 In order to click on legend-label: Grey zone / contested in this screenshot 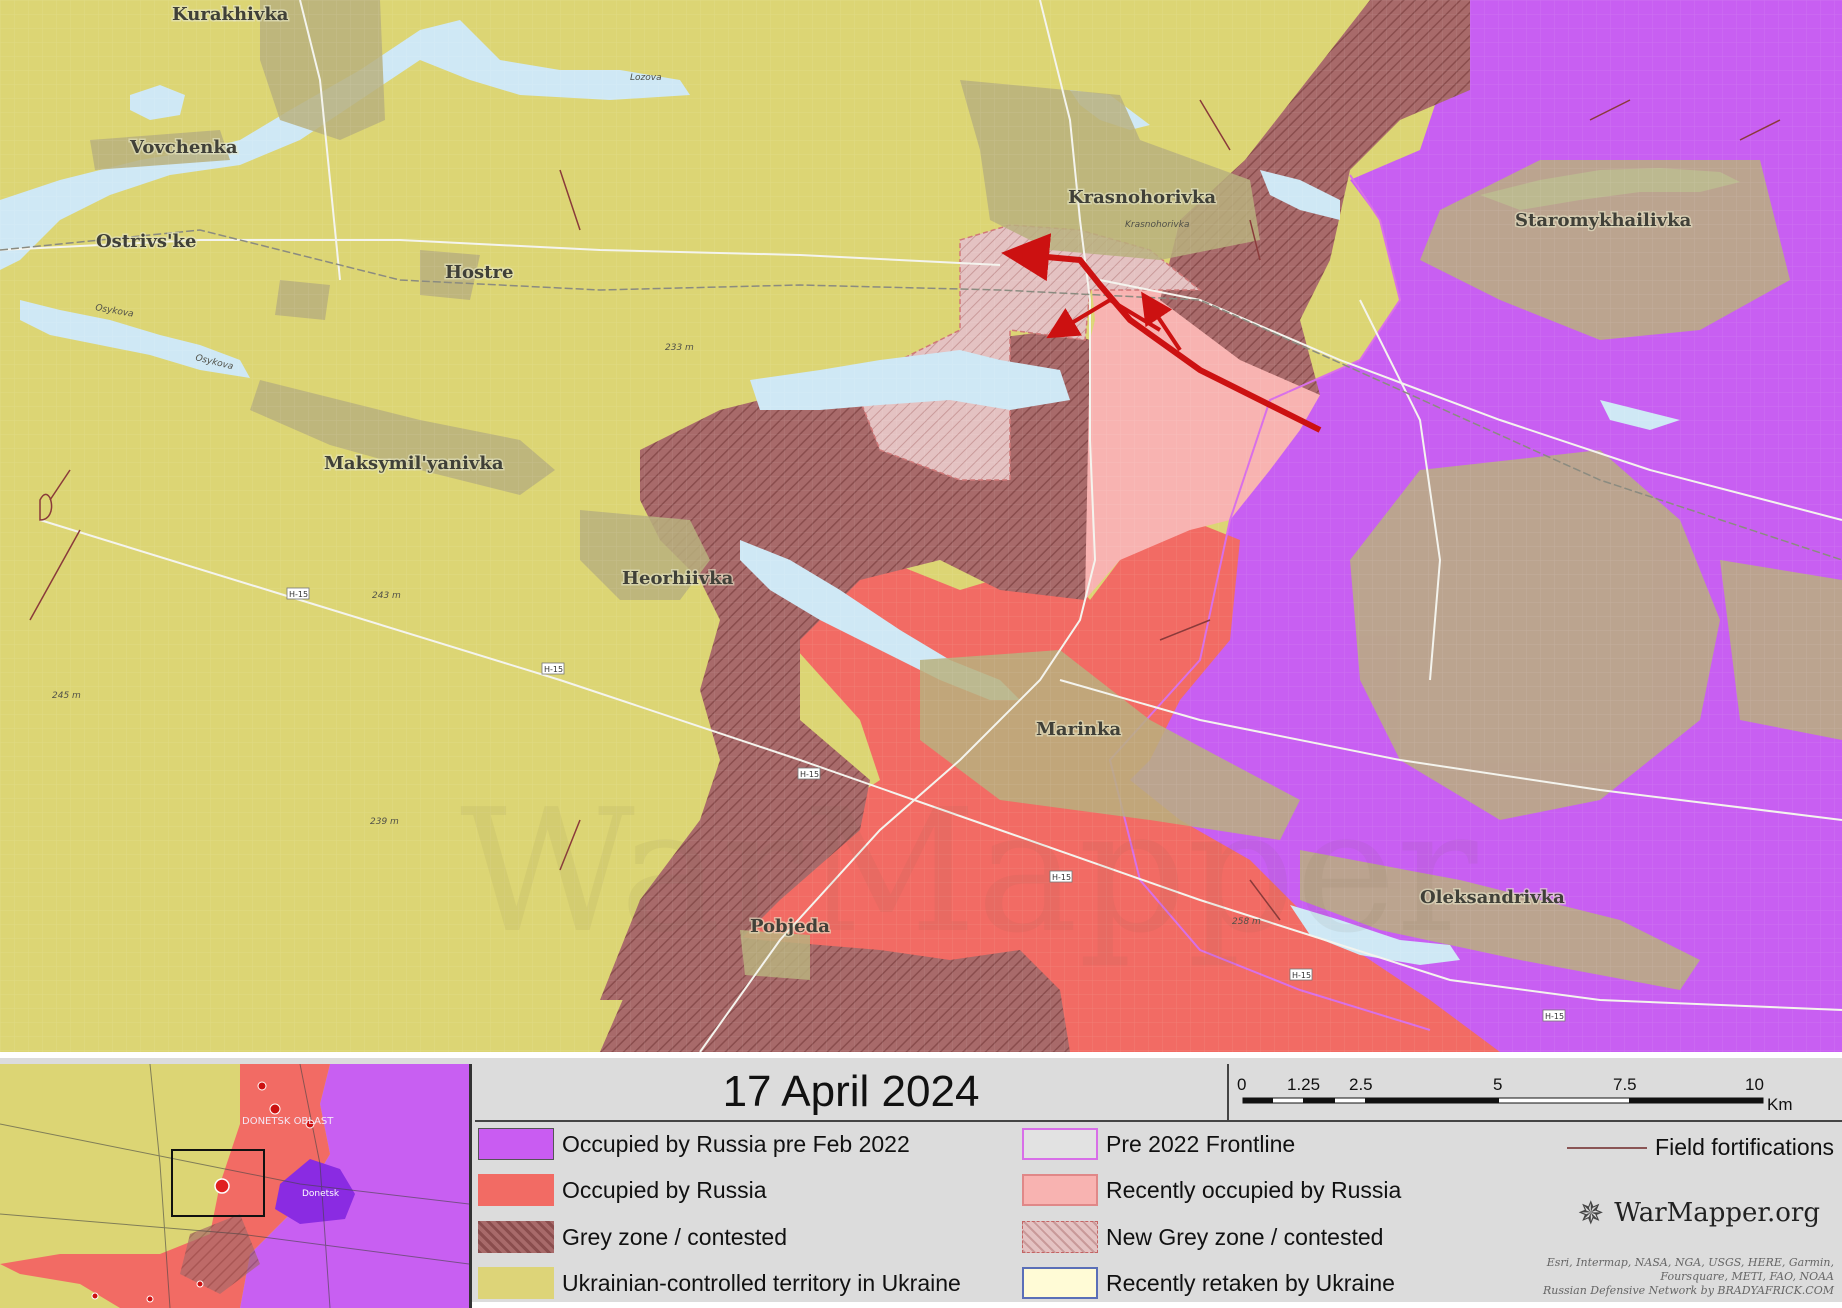, I will do `click(675, 1236)`.